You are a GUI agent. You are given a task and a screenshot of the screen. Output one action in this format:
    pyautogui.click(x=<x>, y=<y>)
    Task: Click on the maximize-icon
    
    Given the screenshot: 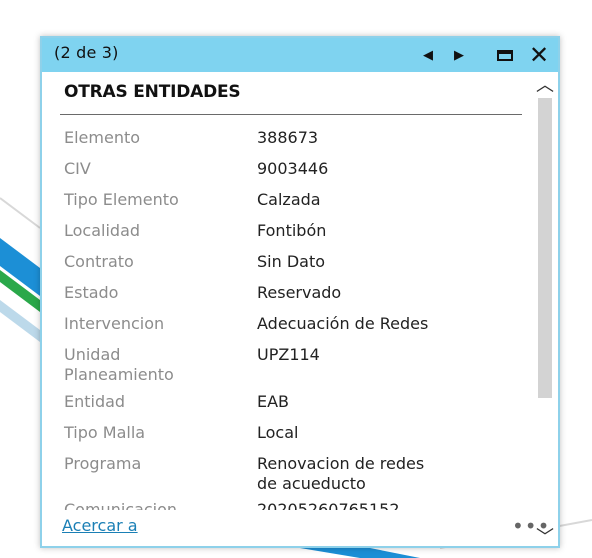 What is the action you would take?
    pyautogui.click(x=505, y=55)
    